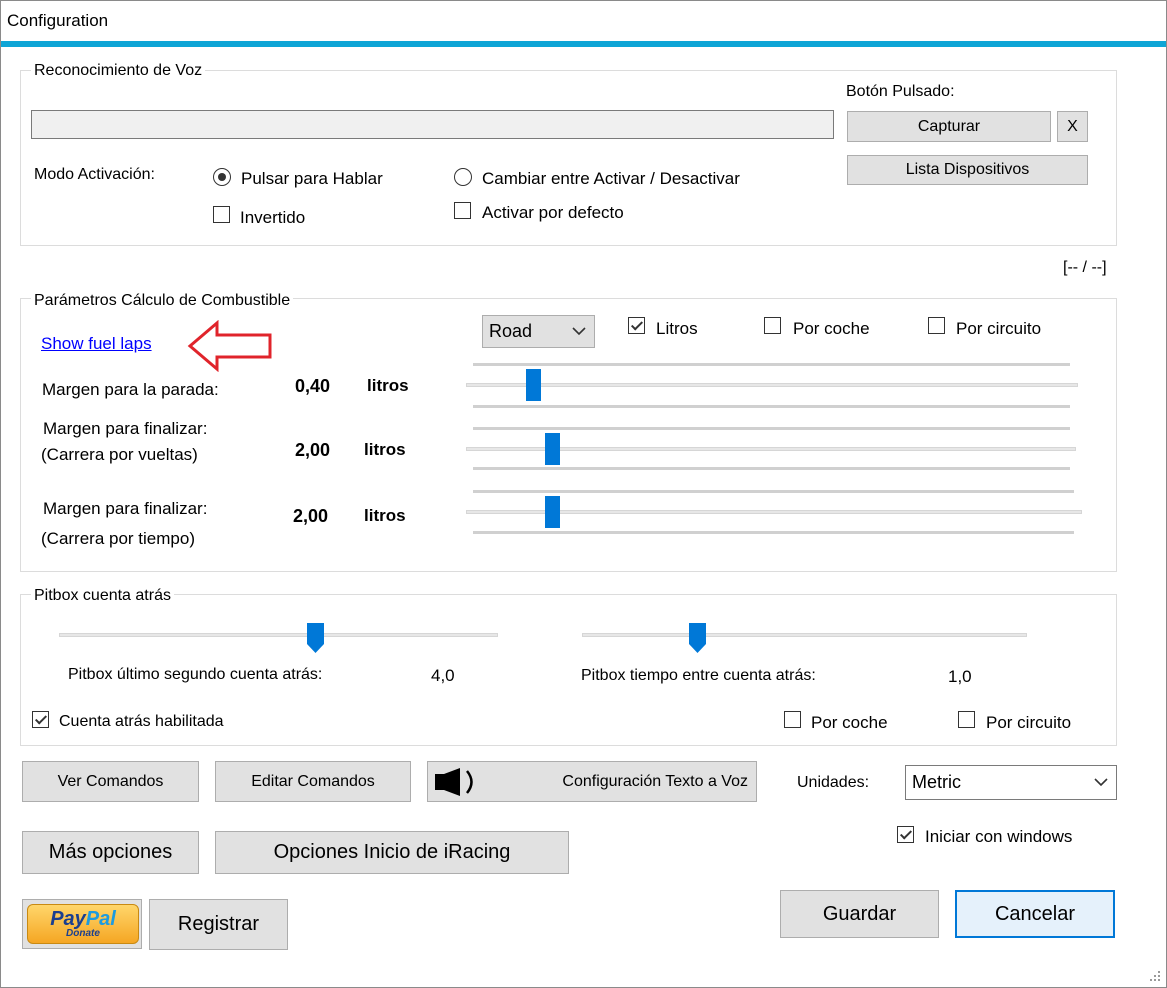  What do you see at coordinates (313, 386) in the screenshot?
I see `margen-parada-value: 0,40` at bounding box center [313, 386].